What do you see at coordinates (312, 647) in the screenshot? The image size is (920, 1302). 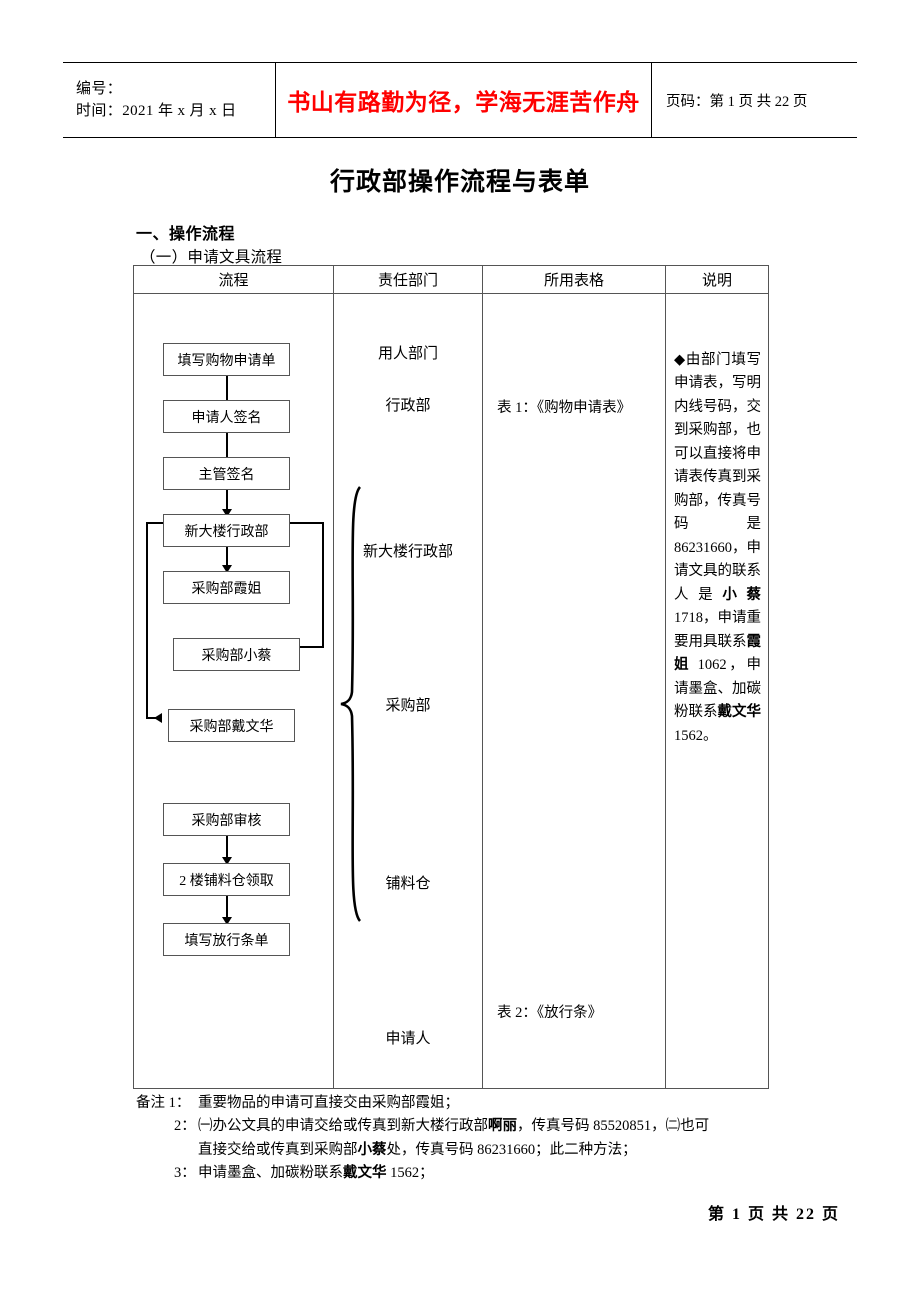 I see `loop-right-bottom` at bounding box center [312, 647].